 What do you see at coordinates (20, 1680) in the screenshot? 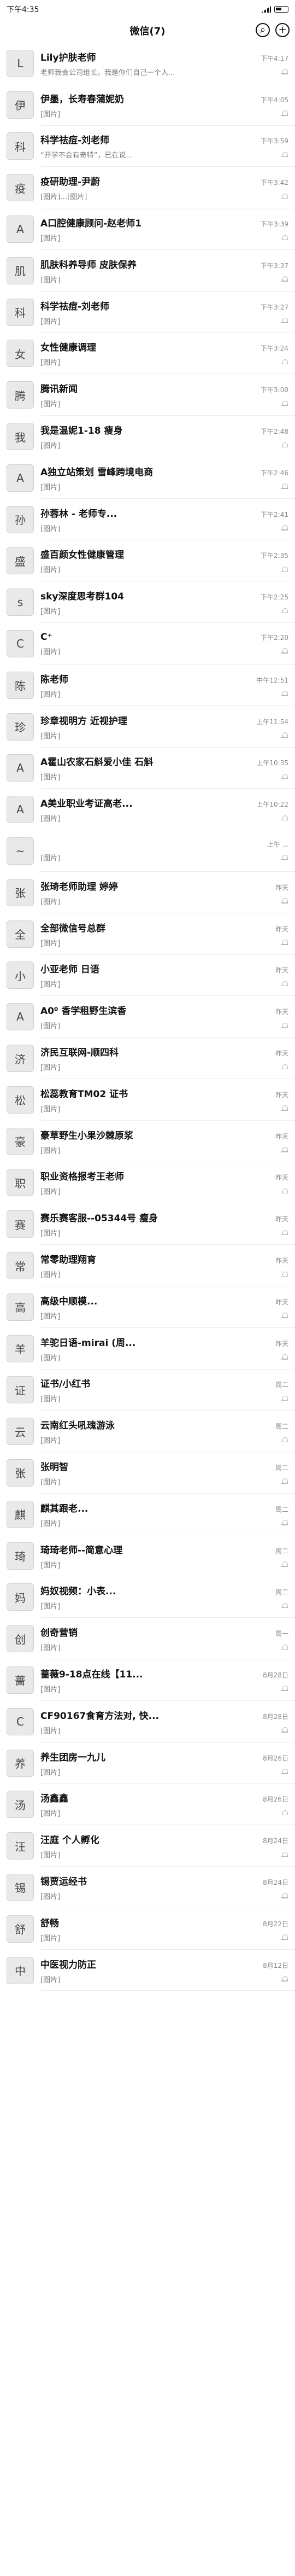
I see `avatar: 蔷` at bounding box center [20, 1680].